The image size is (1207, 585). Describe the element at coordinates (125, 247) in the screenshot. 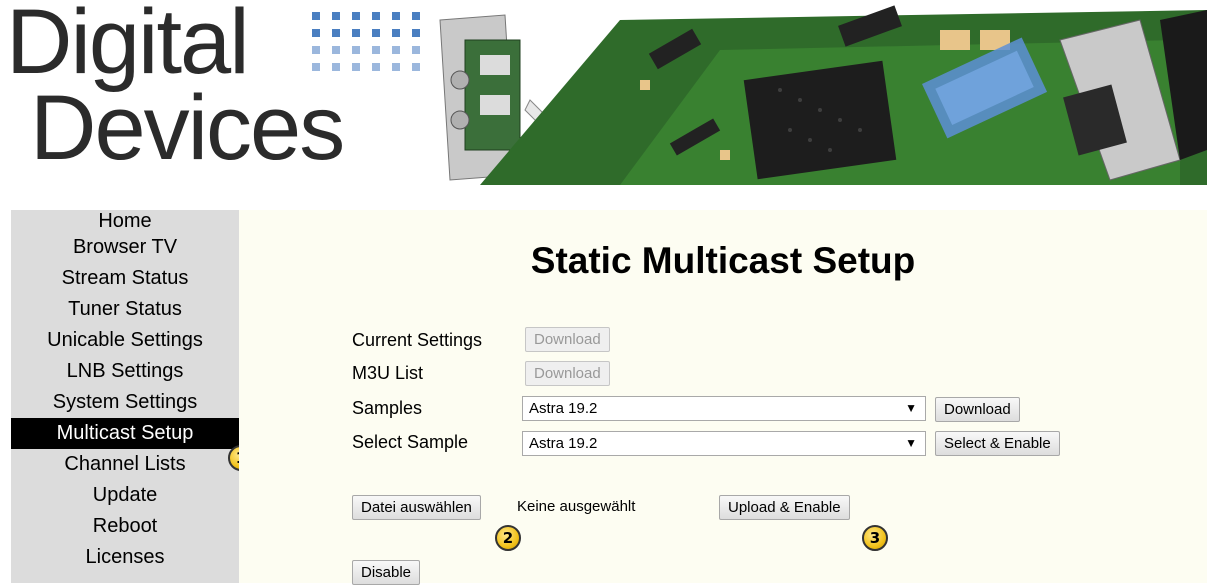

I see `sidebar-item-browser-tv: Browser TV` at that location.